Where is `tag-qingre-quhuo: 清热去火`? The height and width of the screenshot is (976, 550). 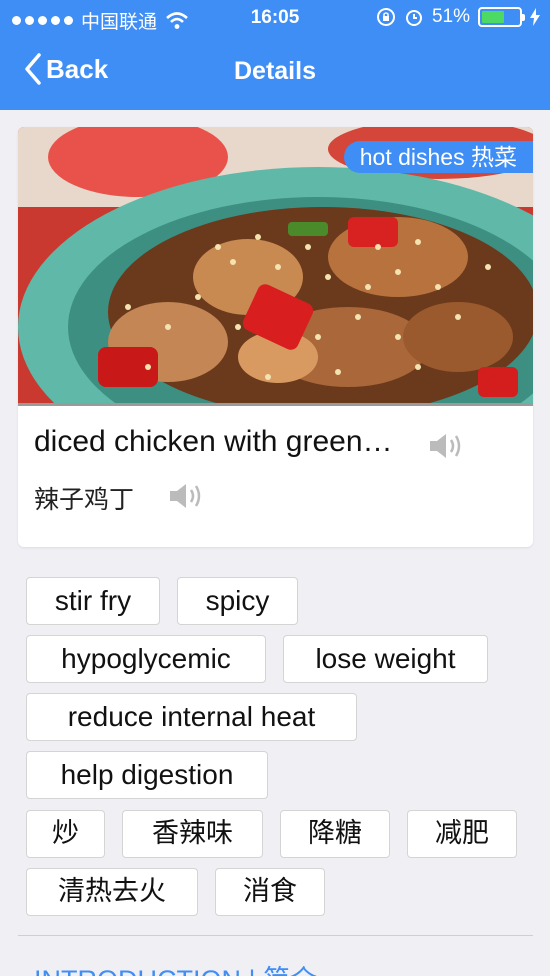
tag-qingre-quhuo: 清热去火 is located at coordinates (112, 892).